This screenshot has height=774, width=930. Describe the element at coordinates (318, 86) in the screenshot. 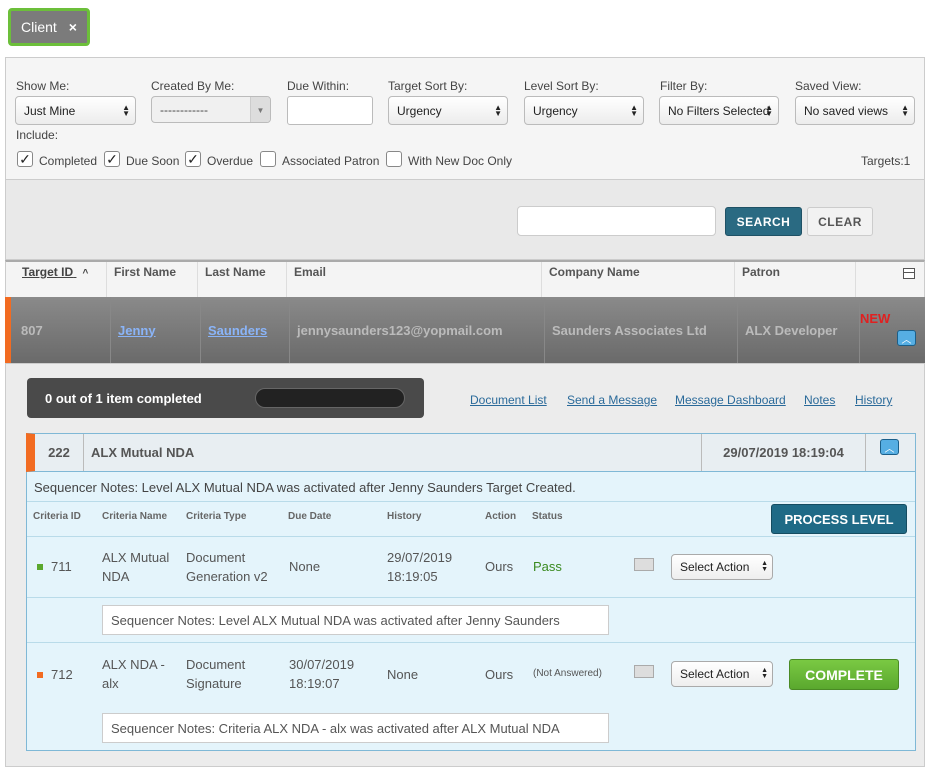

I see `due-within-label: Due Within:` at that location.